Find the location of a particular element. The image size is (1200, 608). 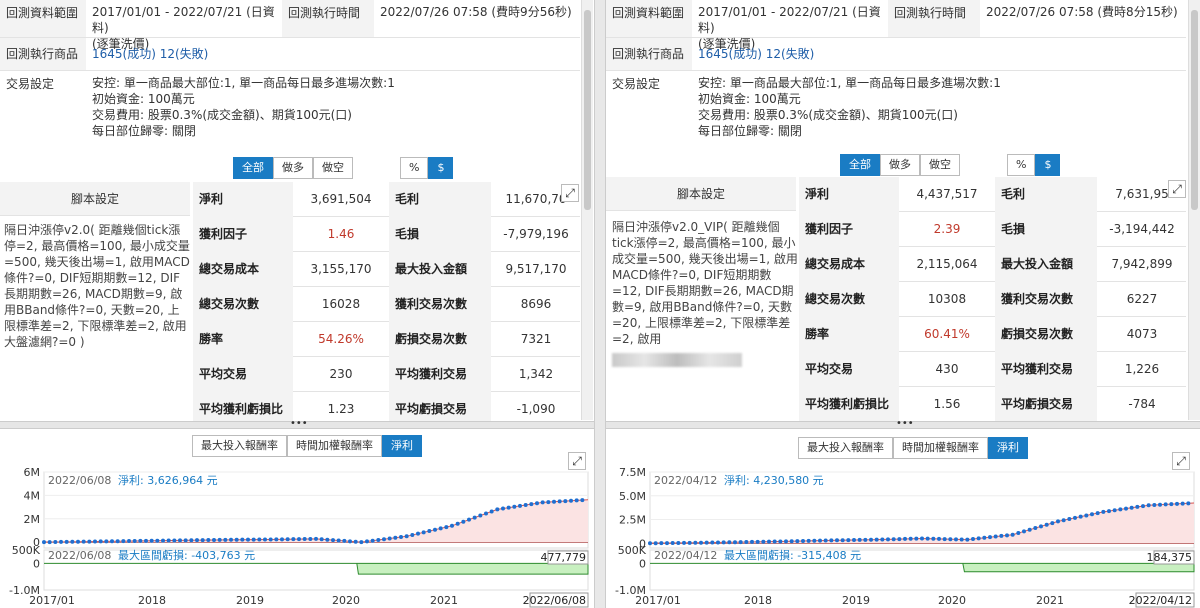

stat-value: 3,155,170 is located at coordinates (341, 269).